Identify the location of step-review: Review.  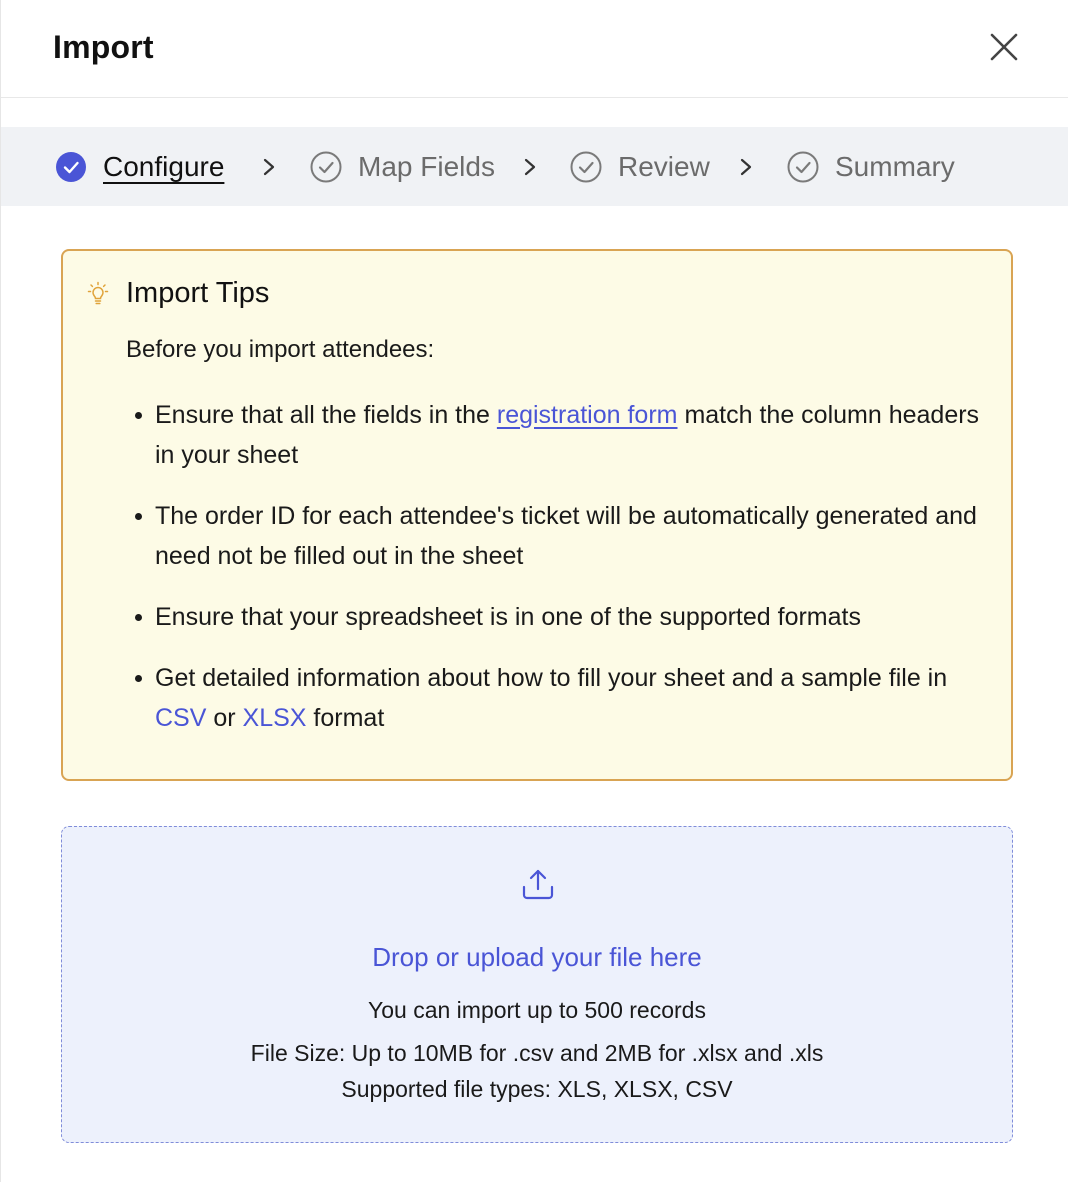
(640, 166).